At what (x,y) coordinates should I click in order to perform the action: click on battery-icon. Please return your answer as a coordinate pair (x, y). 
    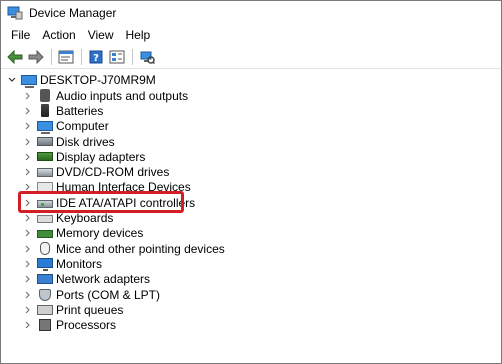
    Looking at the image, I should click on (45, 111).